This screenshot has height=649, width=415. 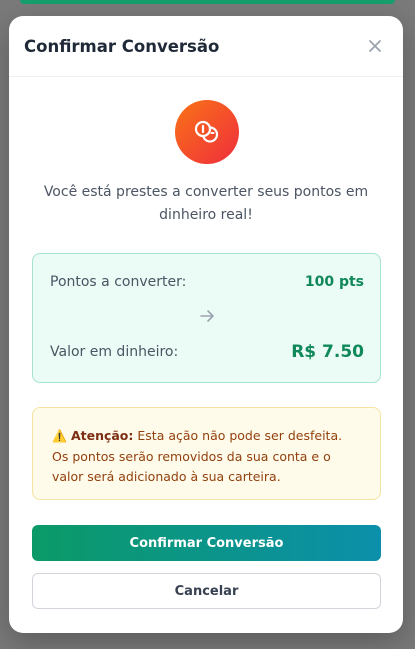 I want to click on modal-header: Confirmar Conversão, so click(x=206, y=46).